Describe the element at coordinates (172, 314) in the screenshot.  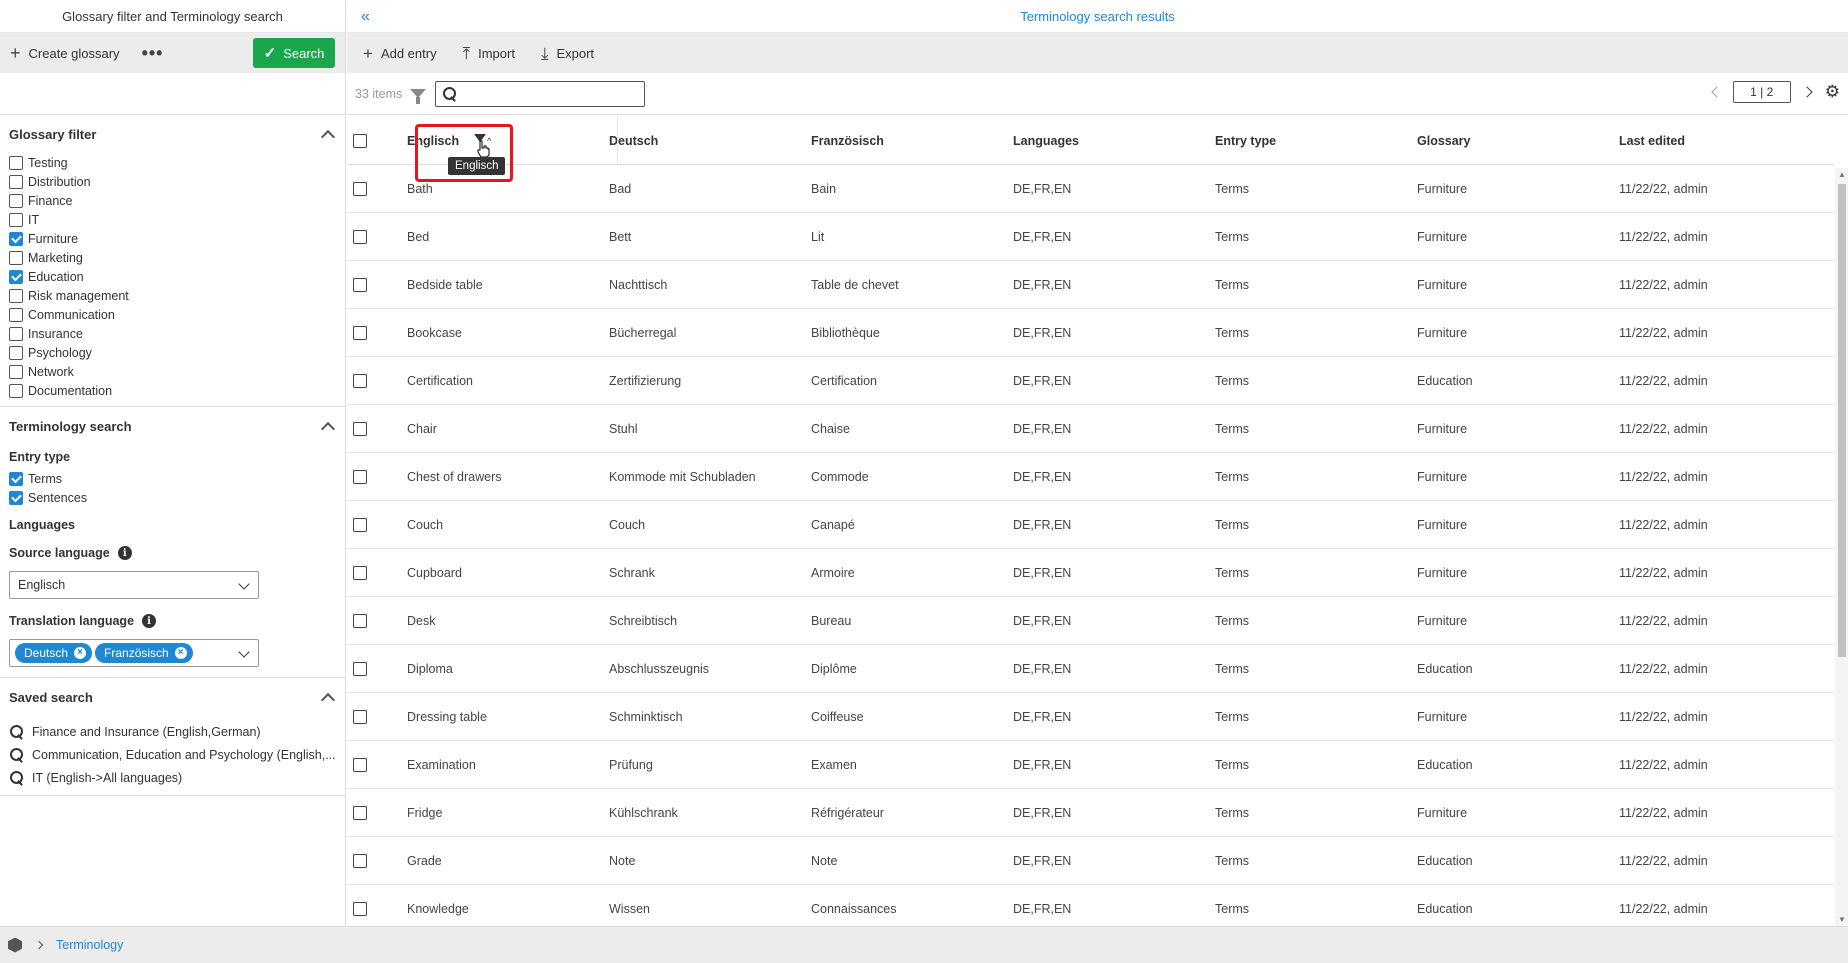
I see `glossary-filter-item: Communication` at that location.